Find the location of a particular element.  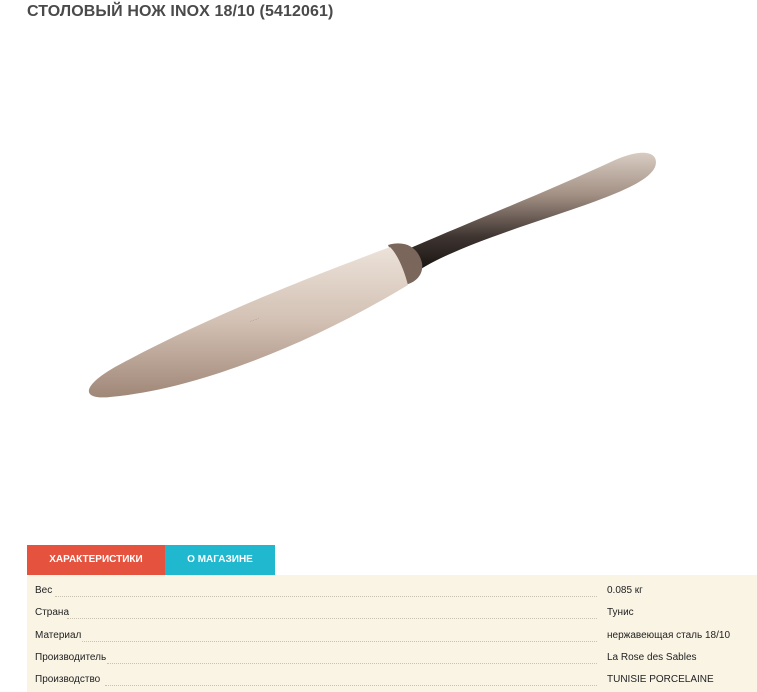

spec-row-production: Производство TUNISIE PORCELAINE is located at coordinates (392, 680).